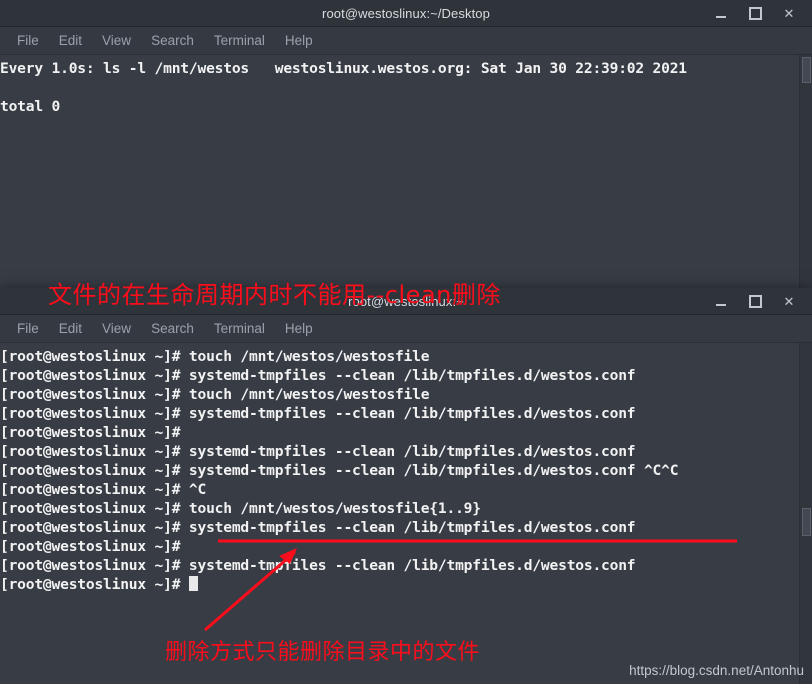 The image size is (812, 684). Describe the element at coordinates (763, 13) in the screenshot. I see `window-controls-top: ✕` at that location.